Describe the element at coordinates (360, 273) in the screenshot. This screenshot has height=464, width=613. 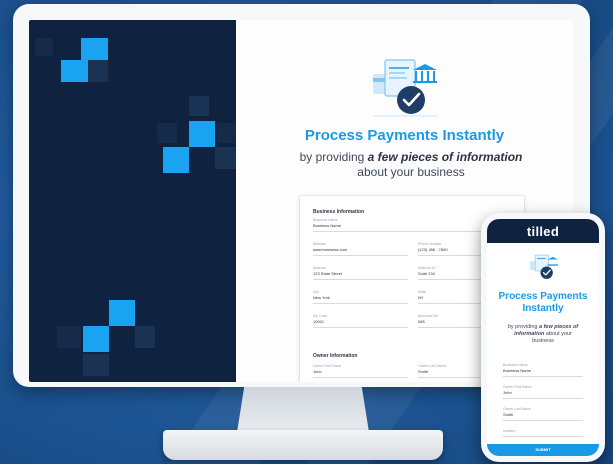
I see `address-field: Address 123 State Street` at that location.